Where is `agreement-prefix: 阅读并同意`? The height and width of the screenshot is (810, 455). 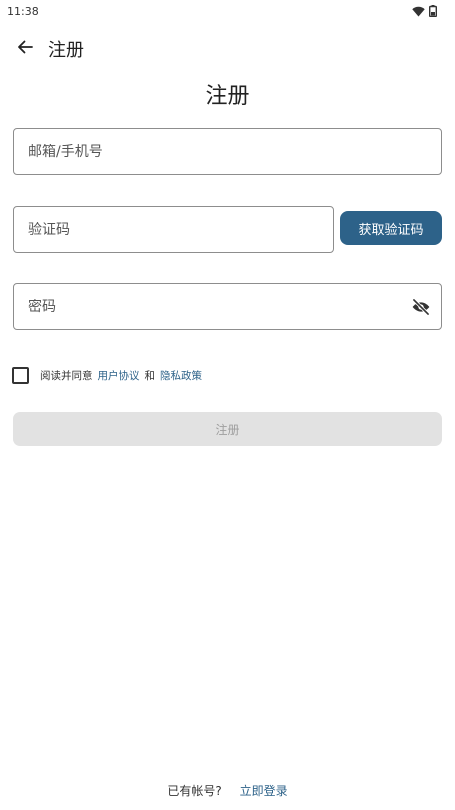 agreement-prefix: 阅读并同意 is located at coordinates (66, 375).